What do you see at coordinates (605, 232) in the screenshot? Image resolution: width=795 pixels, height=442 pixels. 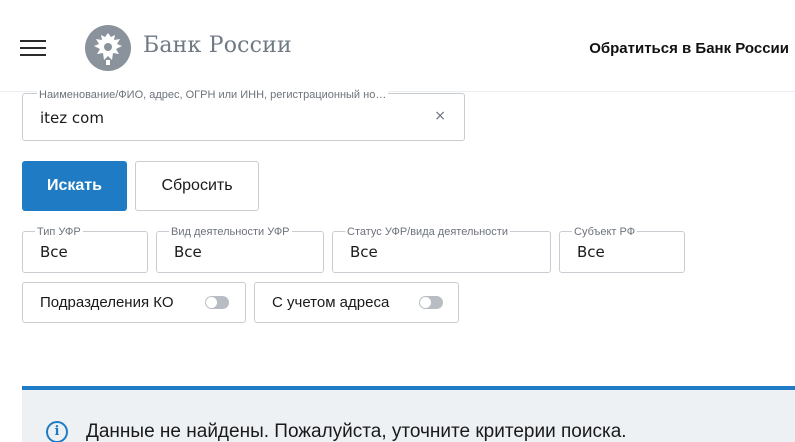 I see `filter-label: Субъект РФ` at bounding box center [605, 232].